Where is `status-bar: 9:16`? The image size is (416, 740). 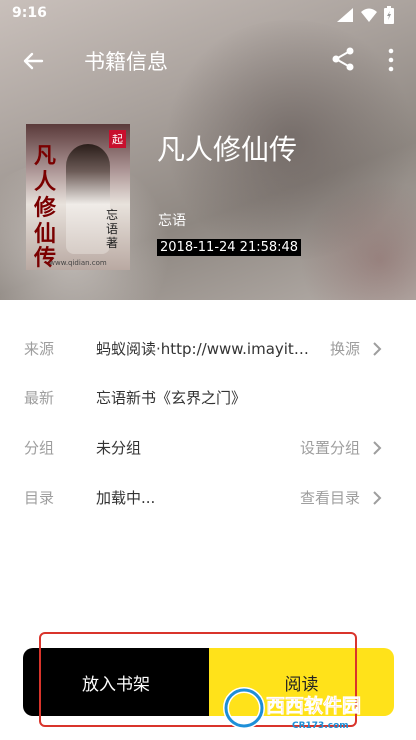 status-bar: 9:16 is located at coordinates (208, 15).